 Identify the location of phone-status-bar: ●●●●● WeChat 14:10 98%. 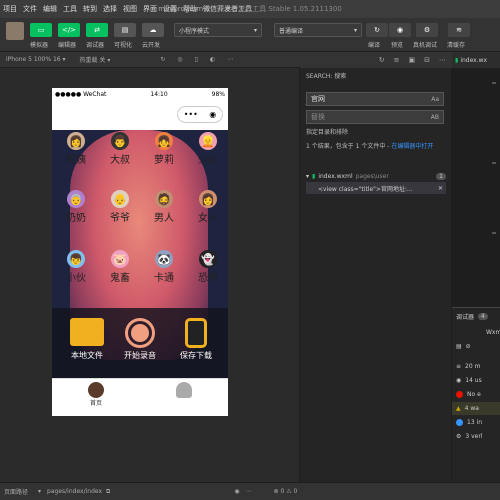
(140, 94).